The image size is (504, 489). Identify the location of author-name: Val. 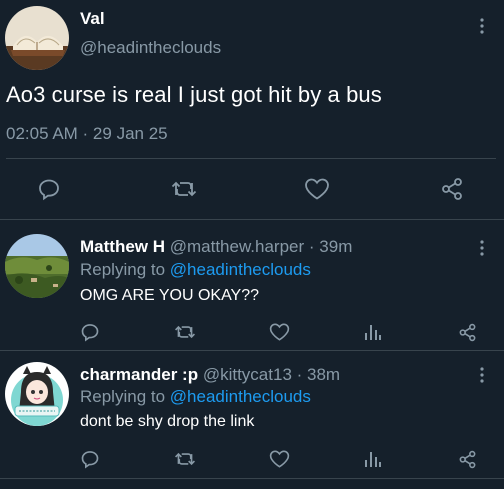
(92, 19).